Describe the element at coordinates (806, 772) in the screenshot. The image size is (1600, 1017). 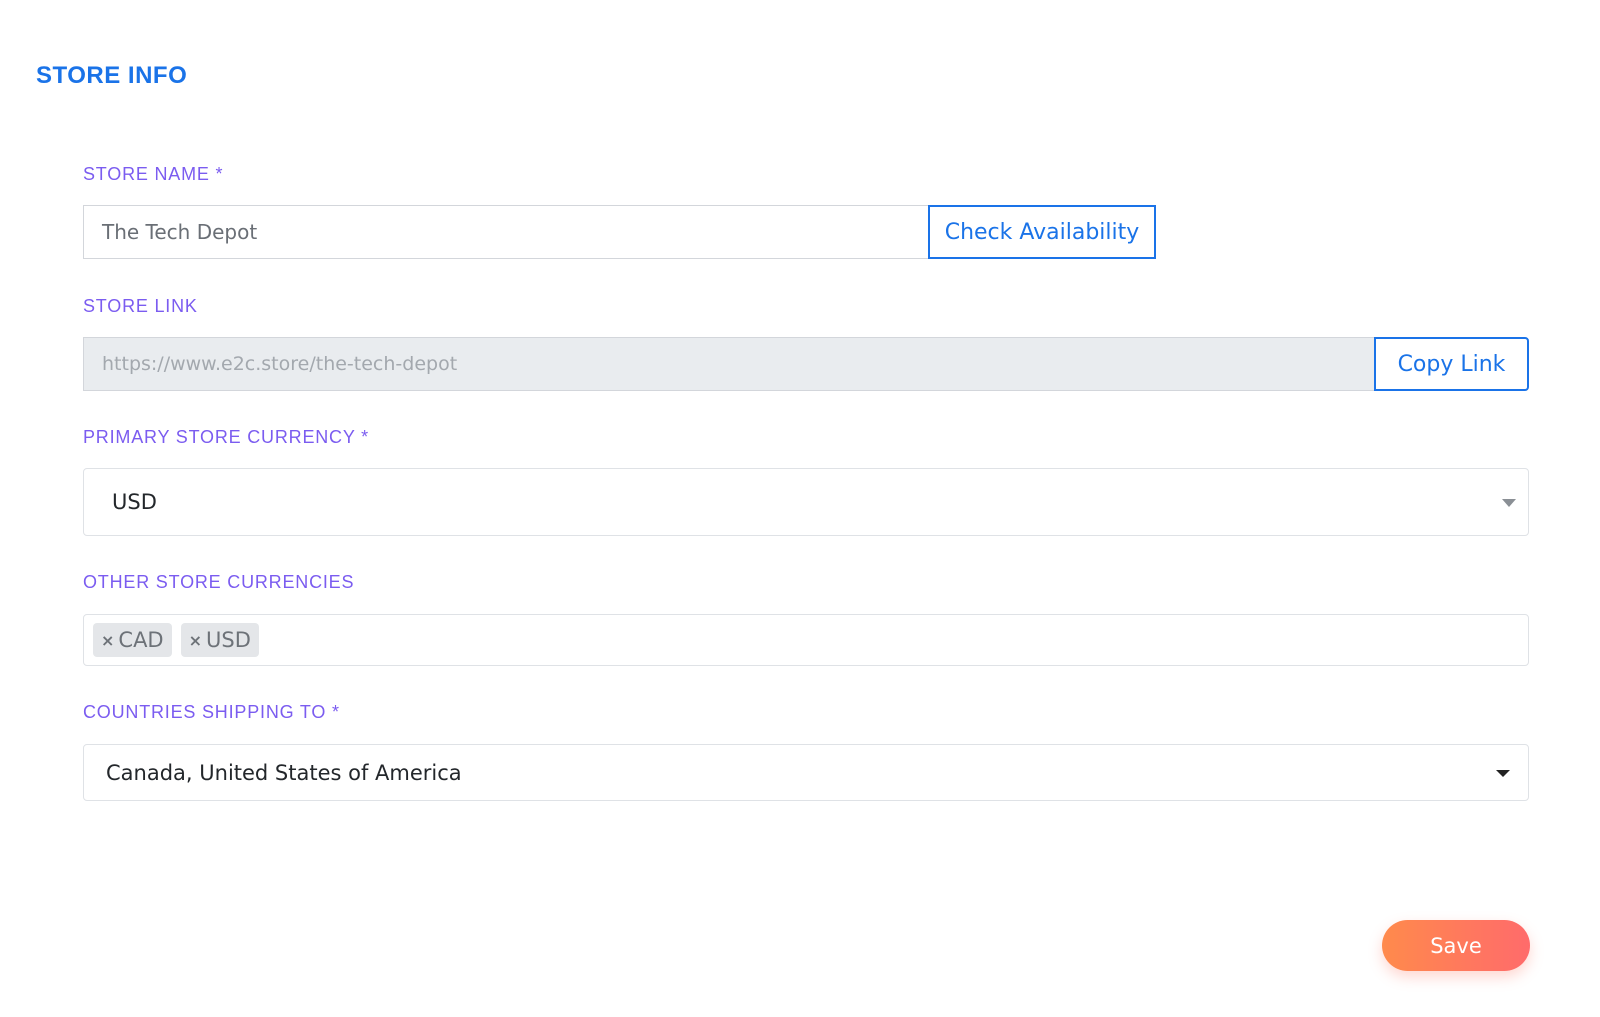
I see `countries-select: Canada, United States of America` at that location.